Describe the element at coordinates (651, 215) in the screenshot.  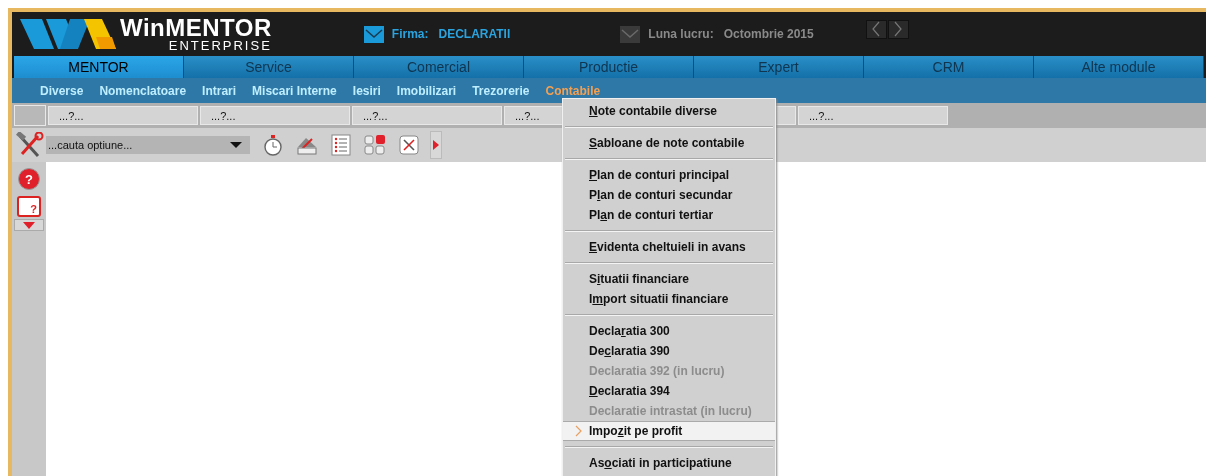
I see `menu-option-label: Plan de conturi tertiar` at that location.